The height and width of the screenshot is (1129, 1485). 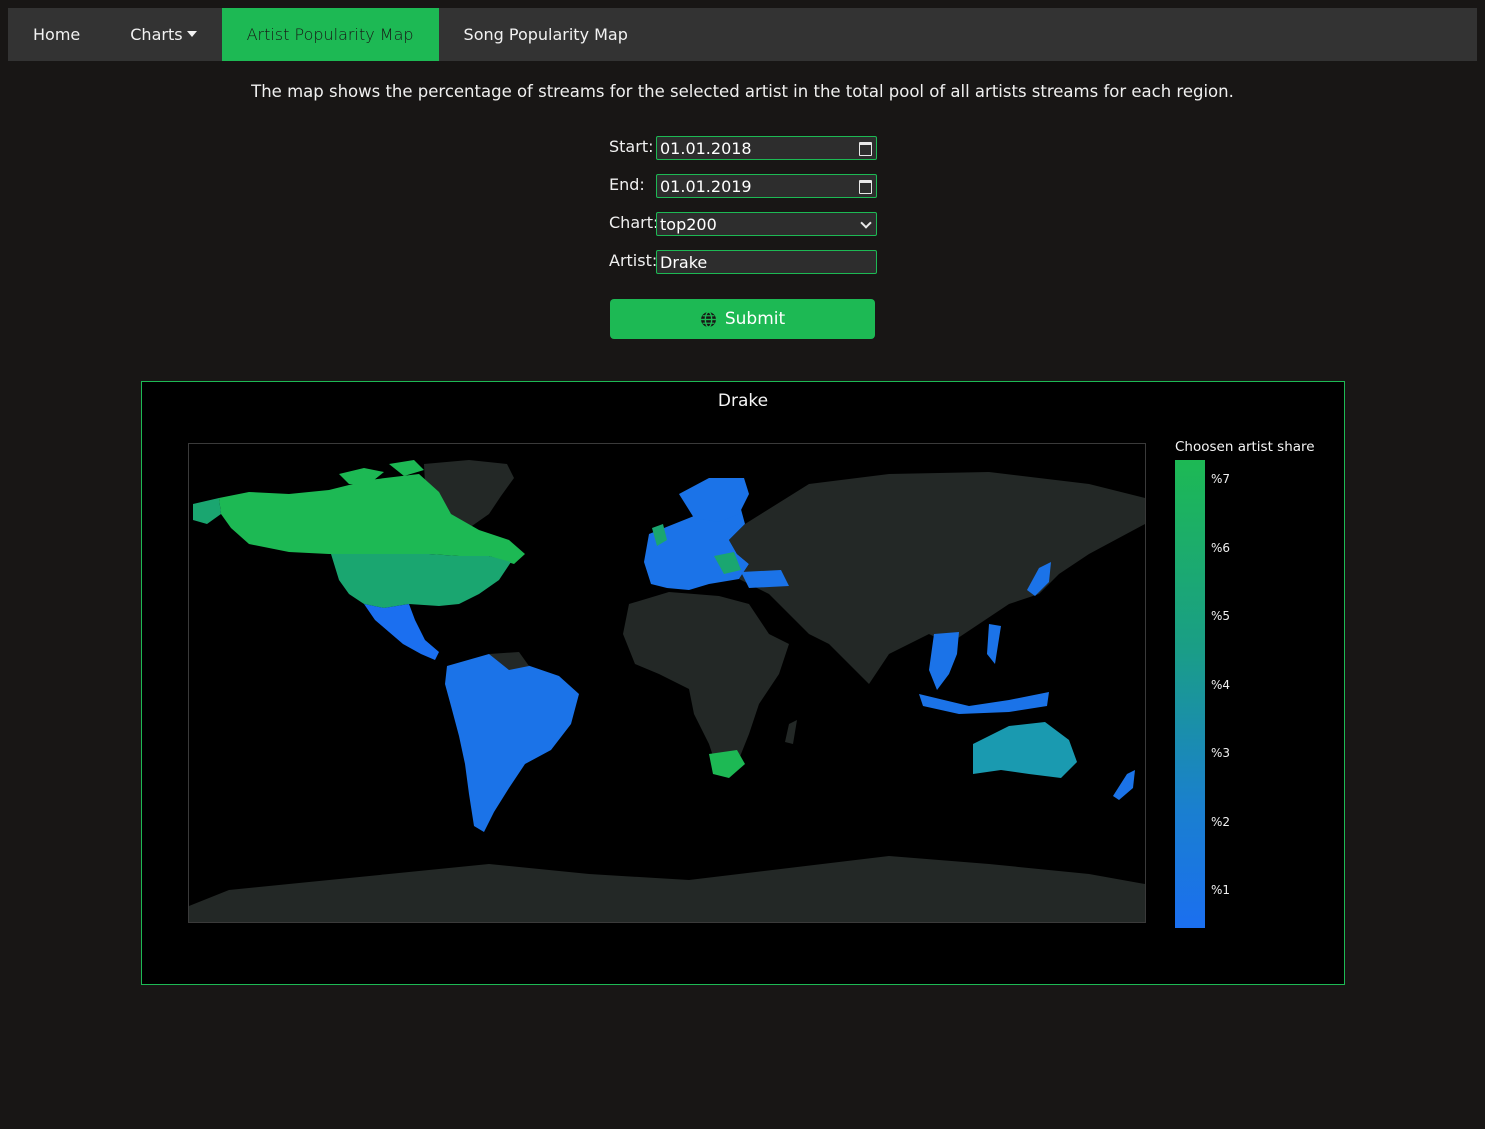 What do you see at coordinates (627, 184) in the screenshot?
I see `end-label: End:` at bounding box center [627, 184].